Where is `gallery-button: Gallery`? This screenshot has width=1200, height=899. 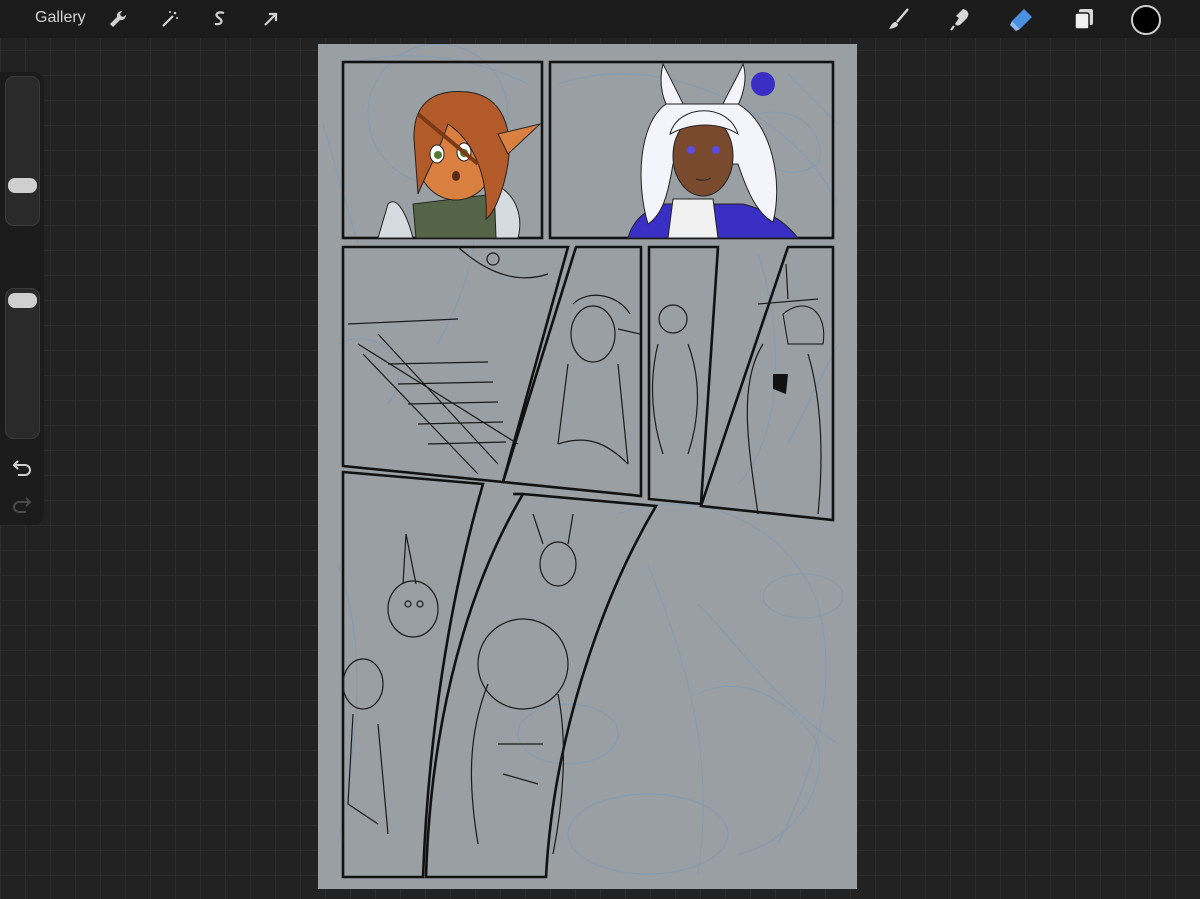
gallery-button: Gallery is located at coordinates (60, 18).